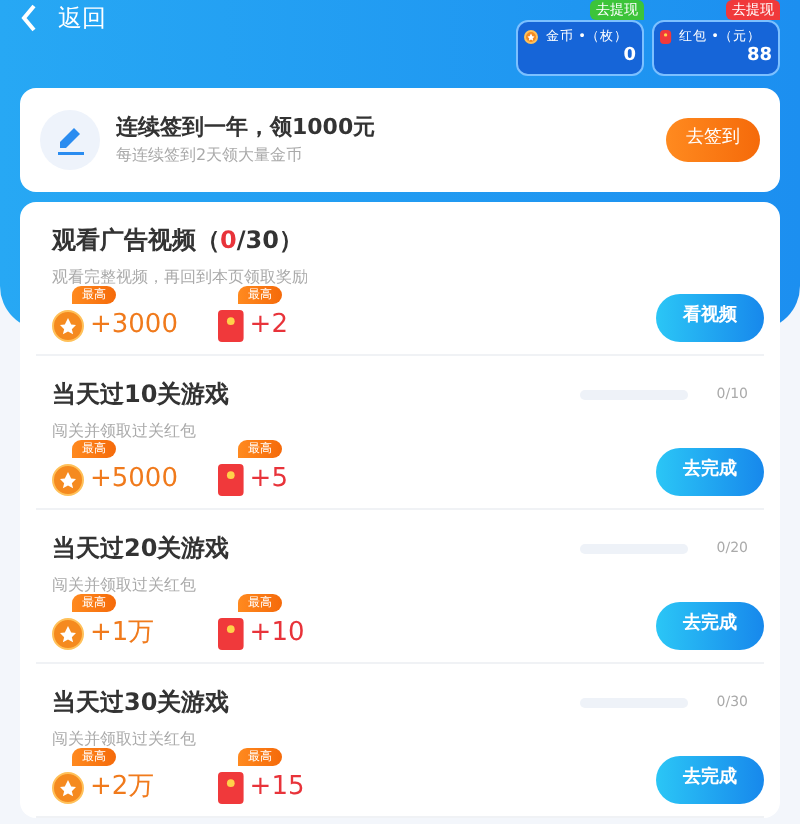 The height and width of the screenshot is (824, 800). Describe the element at coordinates (268, 480) in the screenshot. I see `reward-amount: +5` at that location.